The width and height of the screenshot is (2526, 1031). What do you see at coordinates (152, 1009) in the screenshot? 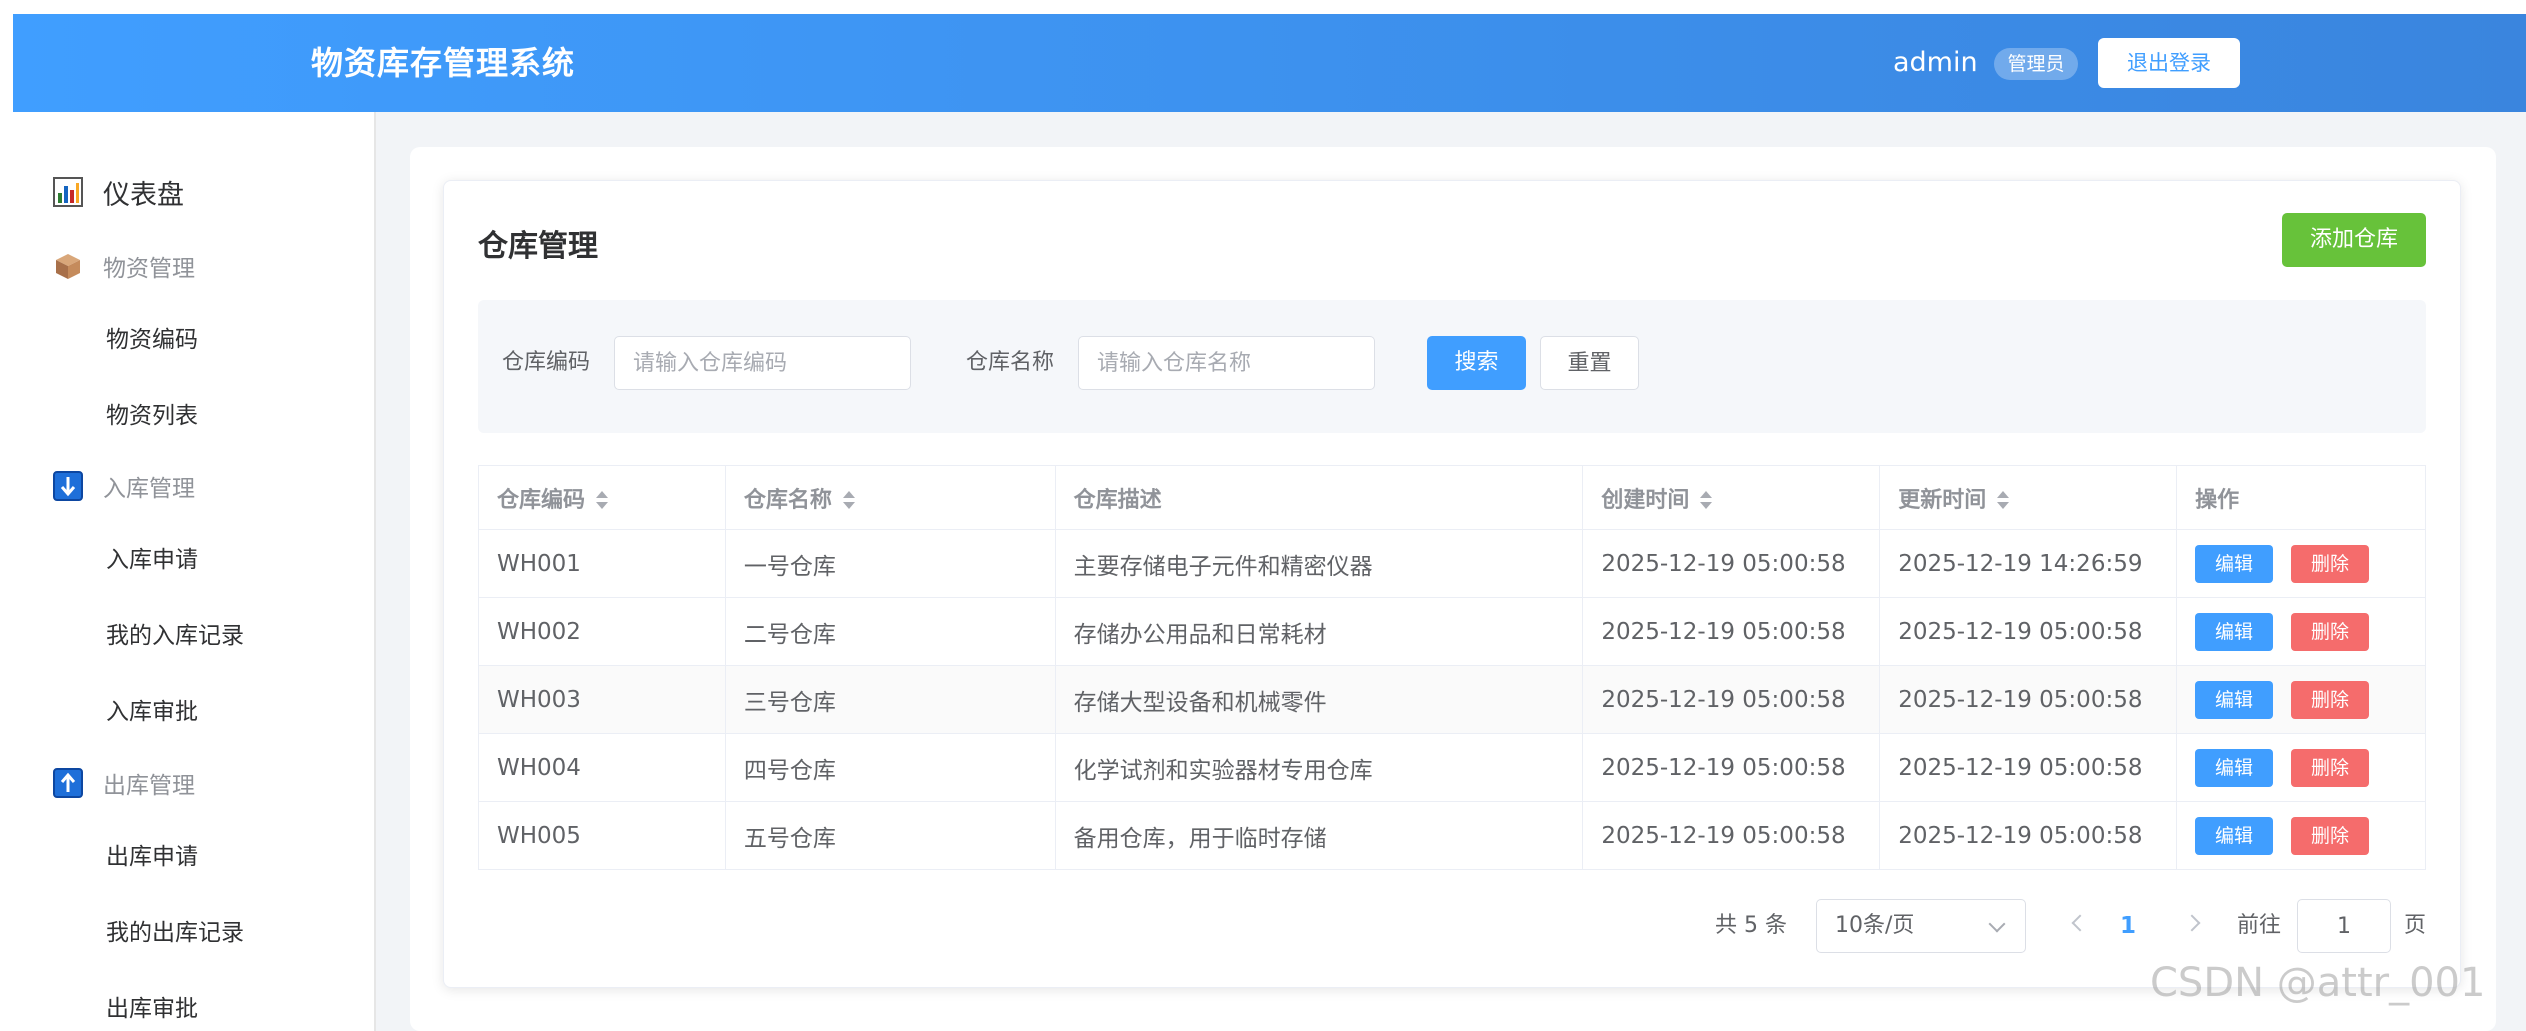
I see `sidebar-item-label: 出库审批` at bounding box center [152, 1009].